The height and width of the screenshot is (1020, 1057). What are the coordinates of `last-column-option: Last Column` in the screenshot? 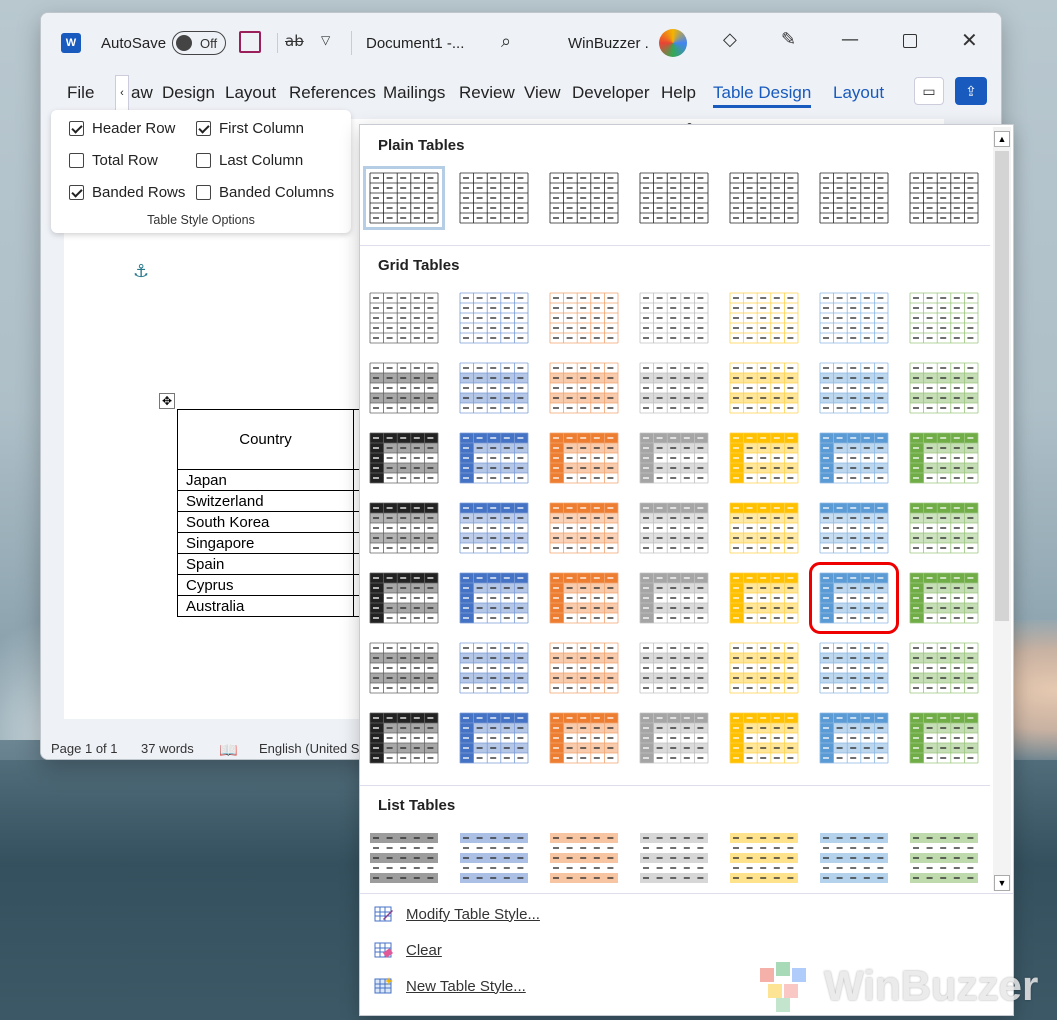 It's located at (249, 160).